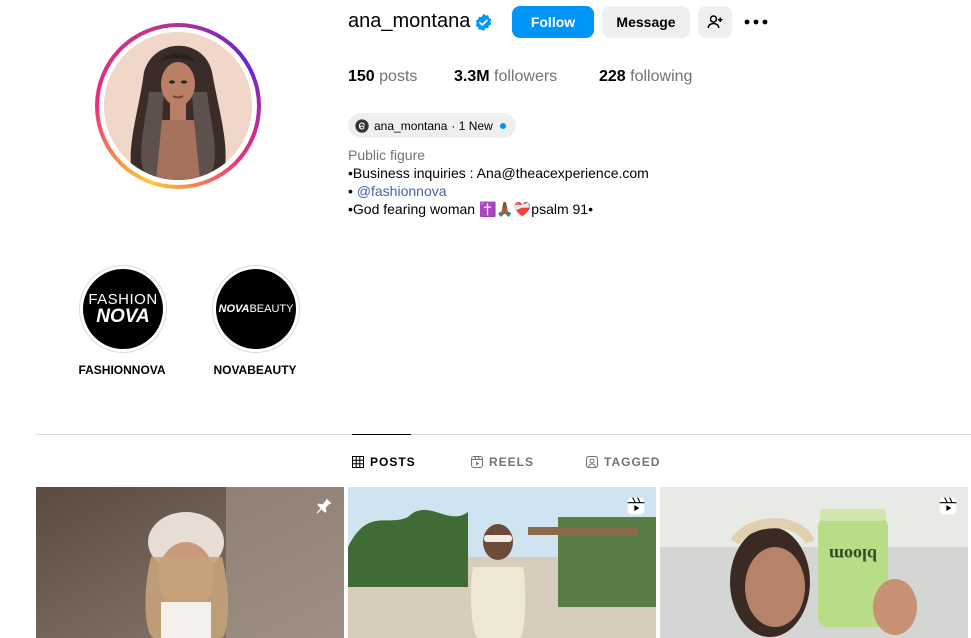 The image size is (971, 638). Describe the element at coordinates (409, 21) in the screenshot. I see `username: ana_montana` at that location.